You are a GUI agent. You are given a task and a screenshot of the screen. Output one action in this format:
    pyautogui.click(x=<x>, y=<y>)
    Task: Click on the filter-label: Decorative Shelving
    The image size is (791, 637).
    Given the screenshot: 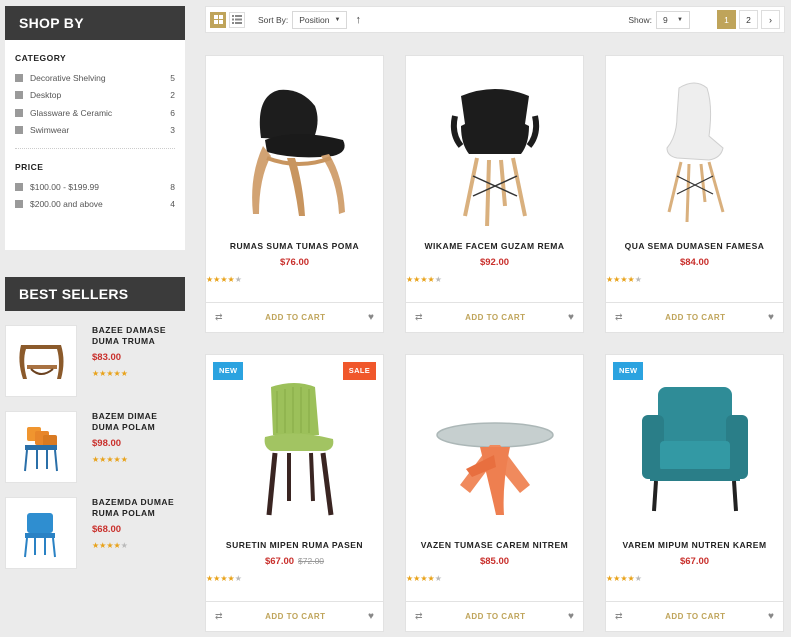 What is the action you would take?
    pyautogui.click(x=100, y=78)
    